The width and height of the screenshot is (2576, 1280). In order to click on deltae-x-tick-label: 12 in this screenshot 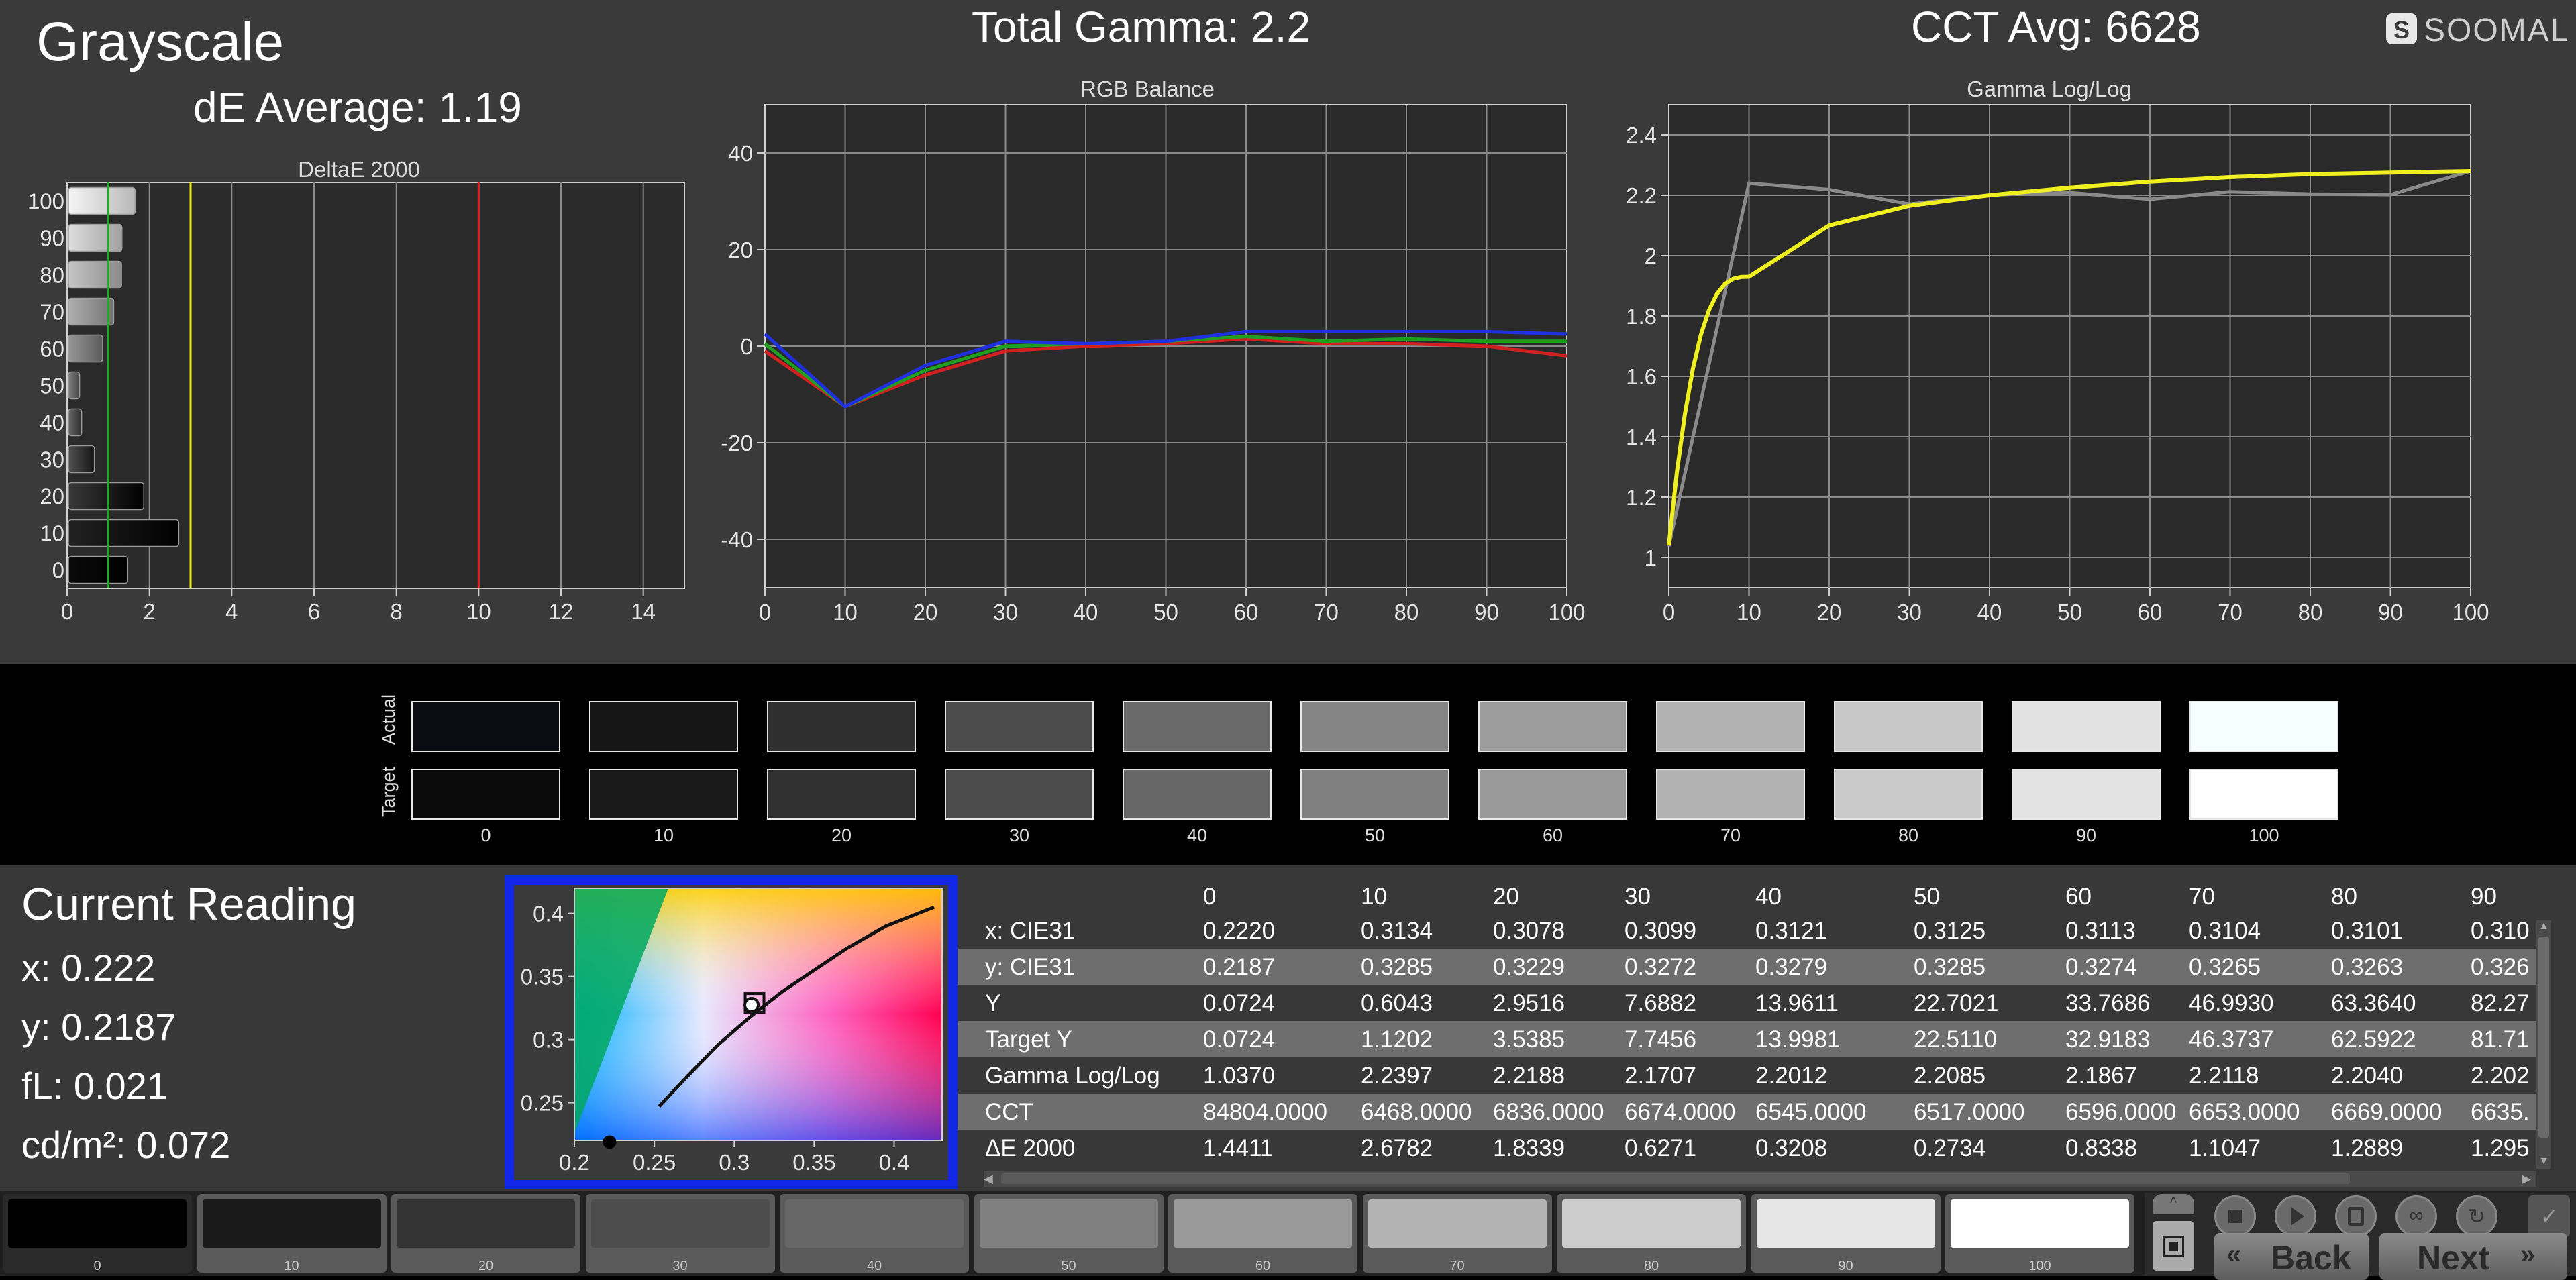, I will do `click(561, 612)`.